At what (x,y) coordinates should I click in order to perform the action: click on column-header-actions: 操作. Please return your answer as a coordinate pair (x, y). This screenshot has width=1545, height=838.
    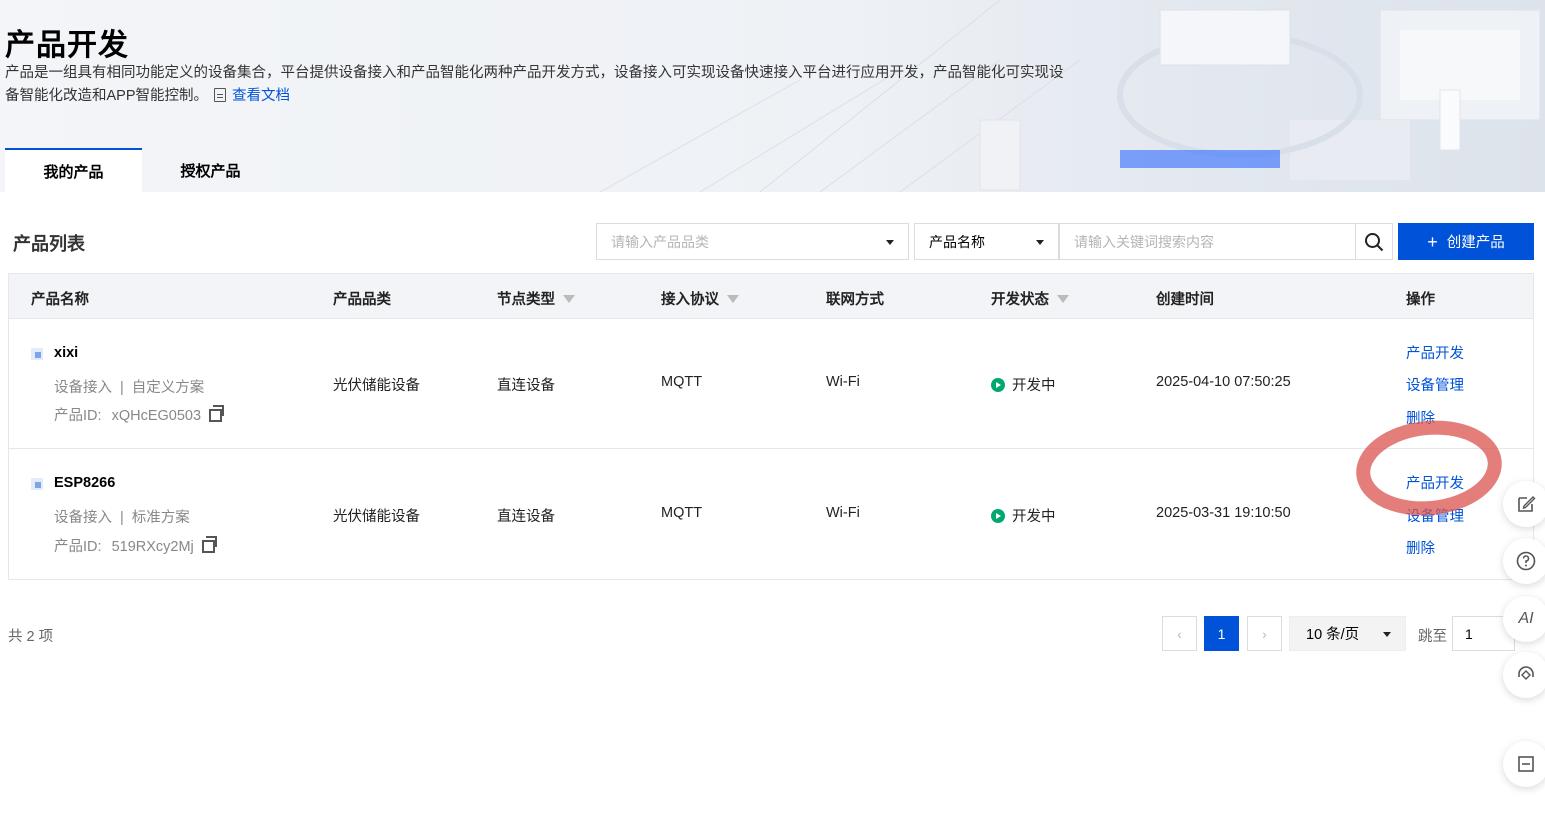
    Looking at the image, I should click on (1420, 298).